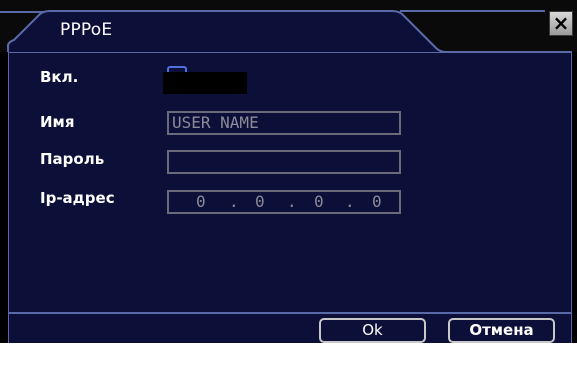  I want to click on close-button: ×, so click(561, 23).